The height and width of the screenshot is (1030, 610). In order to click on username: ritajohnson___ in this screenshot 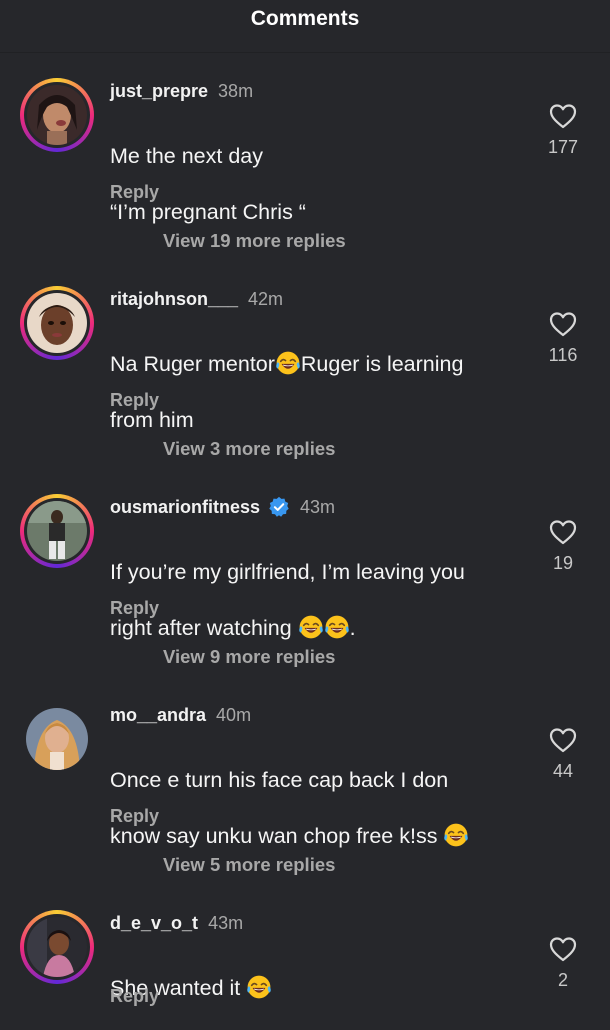, I will do `click(174, 299)`.